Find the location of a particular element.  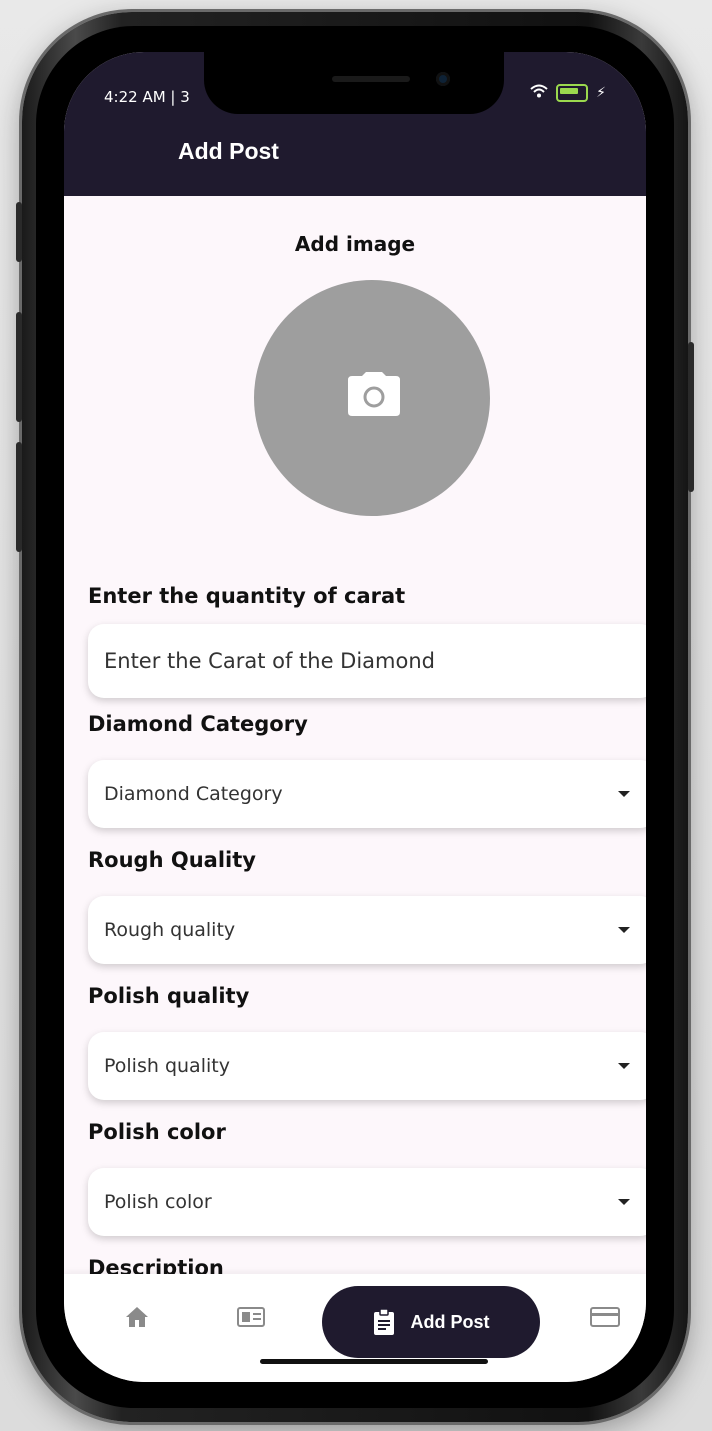

notch is located at coordinates (354, 83).